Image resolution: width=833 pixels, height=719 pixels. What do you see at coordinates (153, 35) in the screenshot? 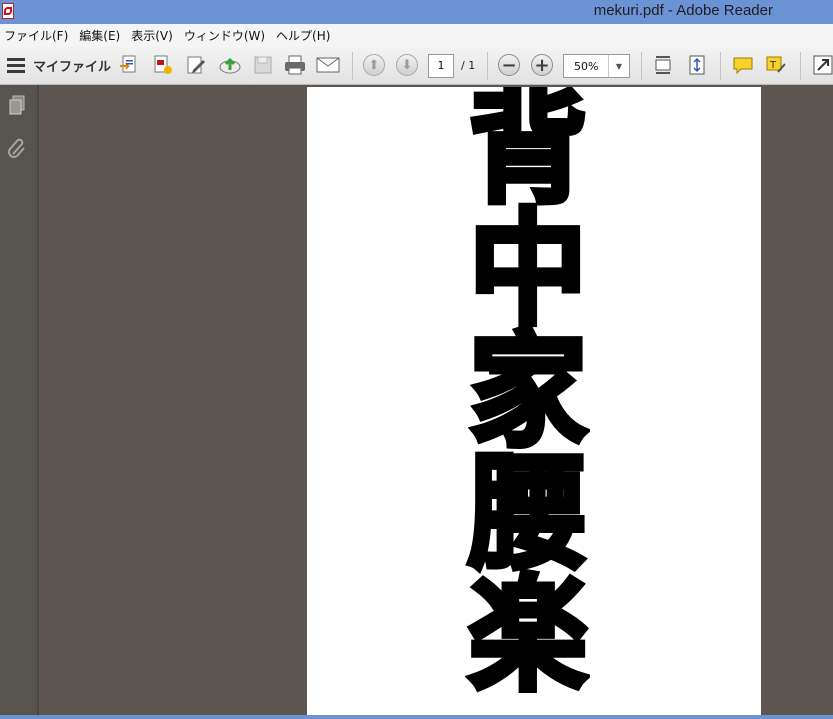
I see `menu-view: 表示(V)` at bounding box center [153, 35].